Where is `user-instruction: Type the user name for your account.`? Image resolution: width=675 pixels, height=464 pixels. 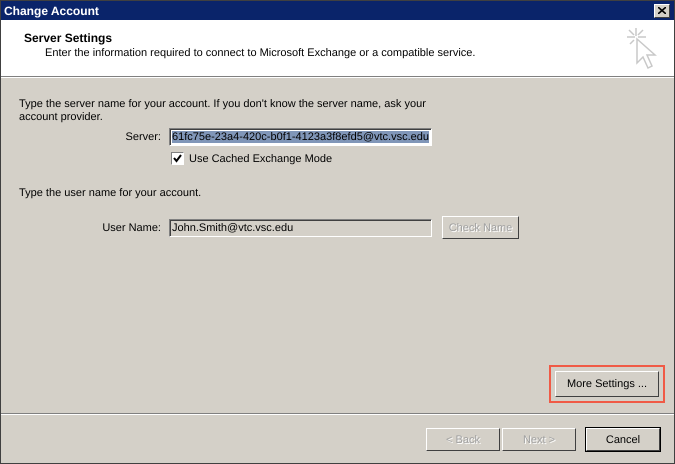 user-instruction: Type the user name for your account. is located at coordinates (110, 193).